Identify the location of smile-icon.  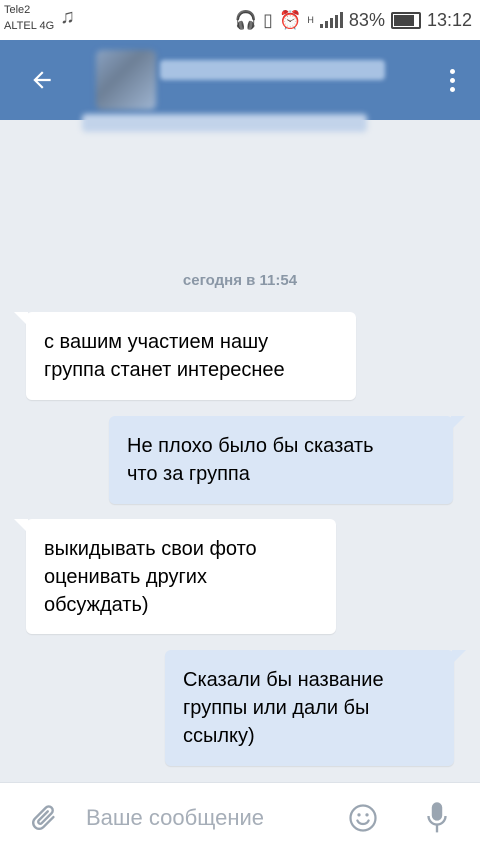
(363, 818).